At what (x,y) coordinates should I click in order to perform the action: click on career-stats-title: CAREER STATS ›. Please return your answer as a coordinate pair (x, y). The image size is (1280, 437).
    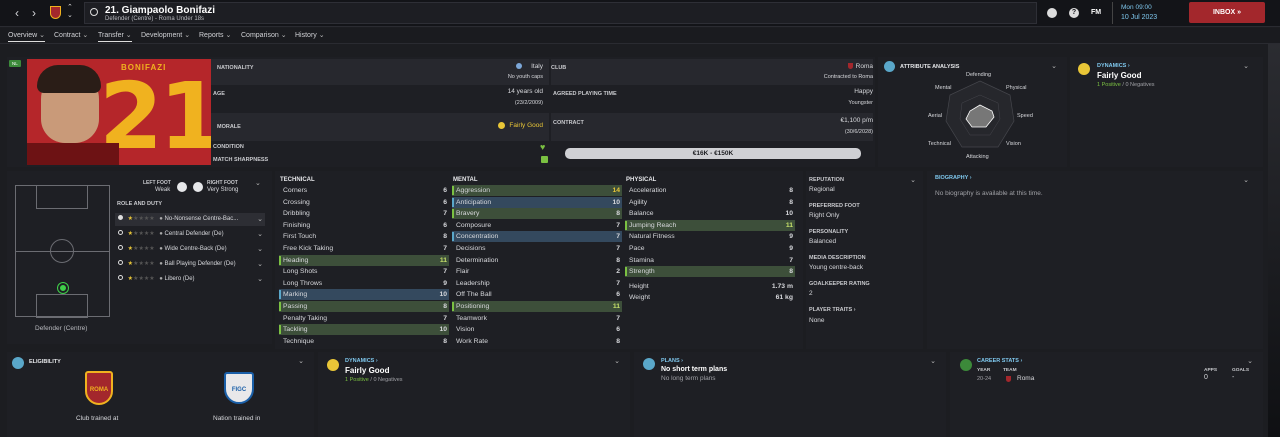
    Looking at the image, I should click on (999, 361).